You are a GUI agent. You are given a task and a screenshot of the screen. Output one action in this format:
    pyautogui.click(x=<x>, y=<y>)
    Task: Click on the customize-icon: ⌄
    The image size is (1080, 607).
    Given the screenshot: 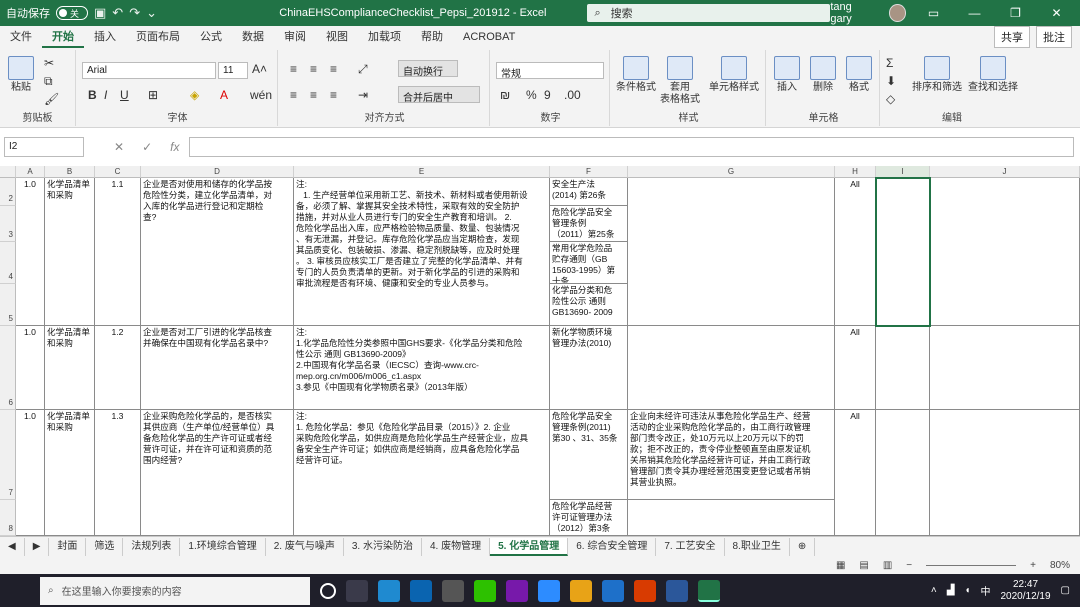 What is the action you would take?
    pyautogui.click(x=151, y=13)
    